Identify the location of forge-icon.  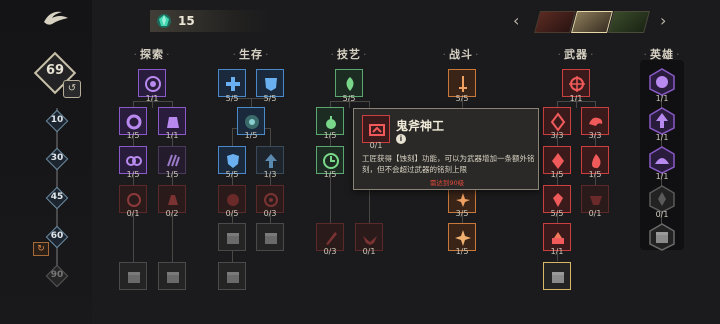
(558, 238).